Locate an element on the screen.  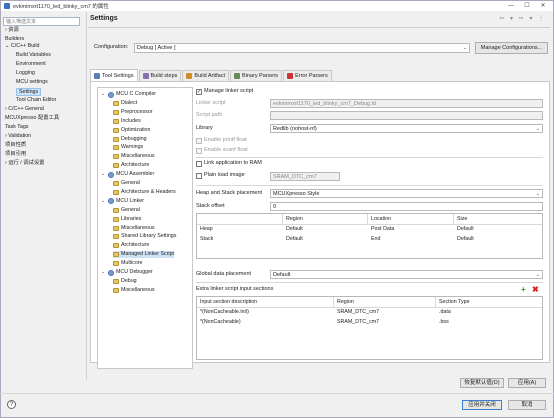
filter-input: 输入筛选文本 is located at coordinates (41, 21).